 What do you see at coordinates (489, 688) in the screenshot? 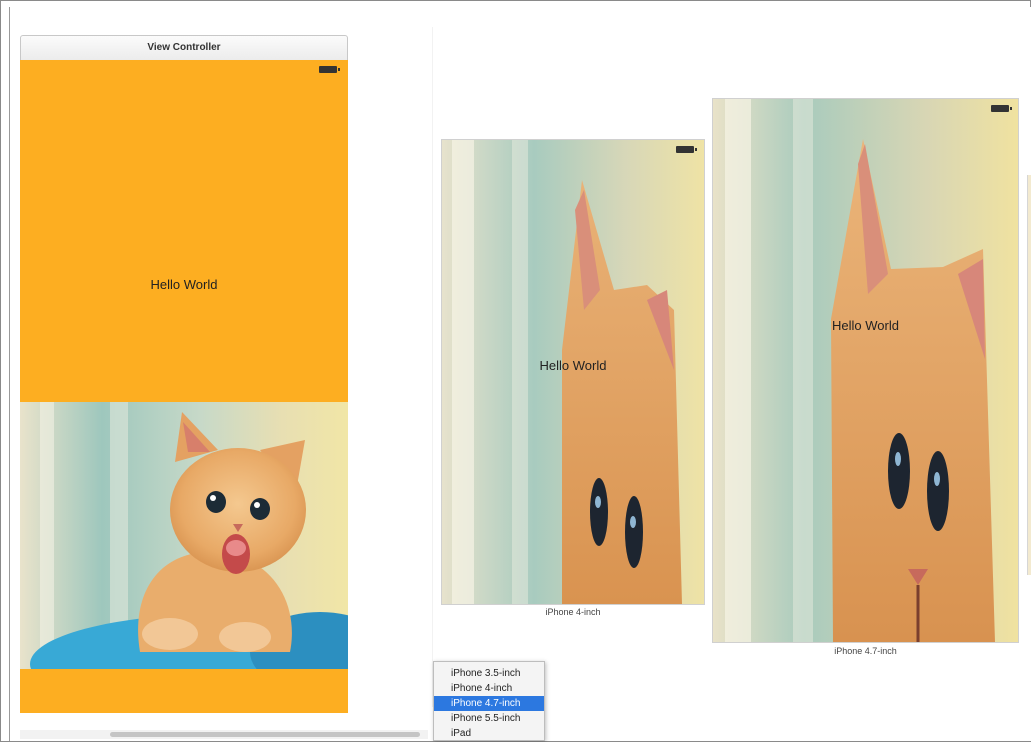
I see `menu-item-iphone-4-inch: iPhone 4-inch` at bounding box center [489, 688].